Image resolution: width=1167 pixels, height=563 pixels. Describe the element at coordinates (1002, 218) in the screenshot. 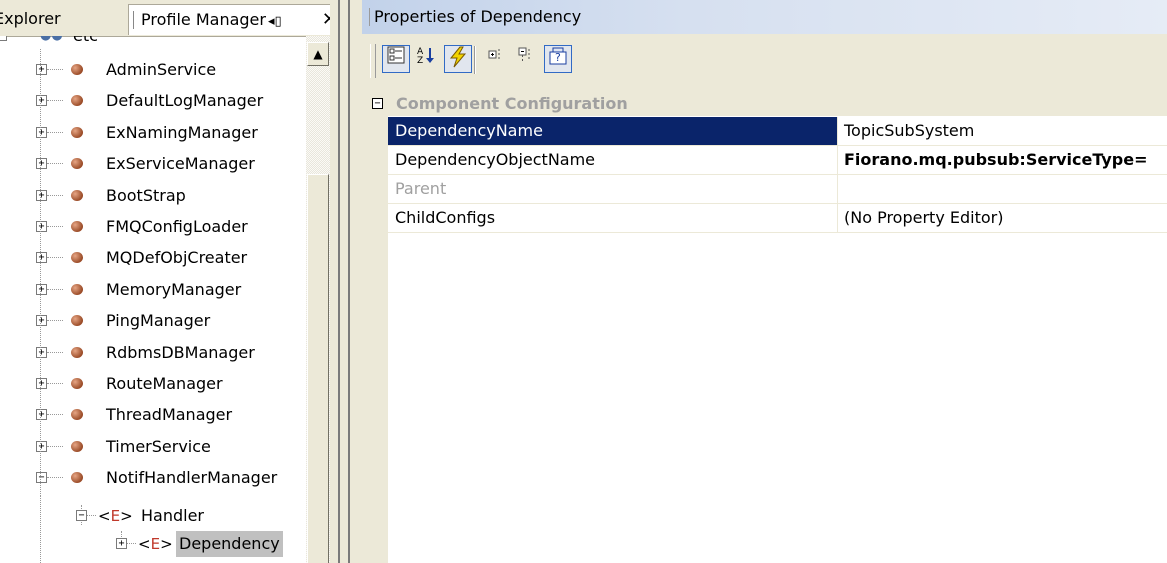

I see `property-value: (No Property Editor)` at that location.